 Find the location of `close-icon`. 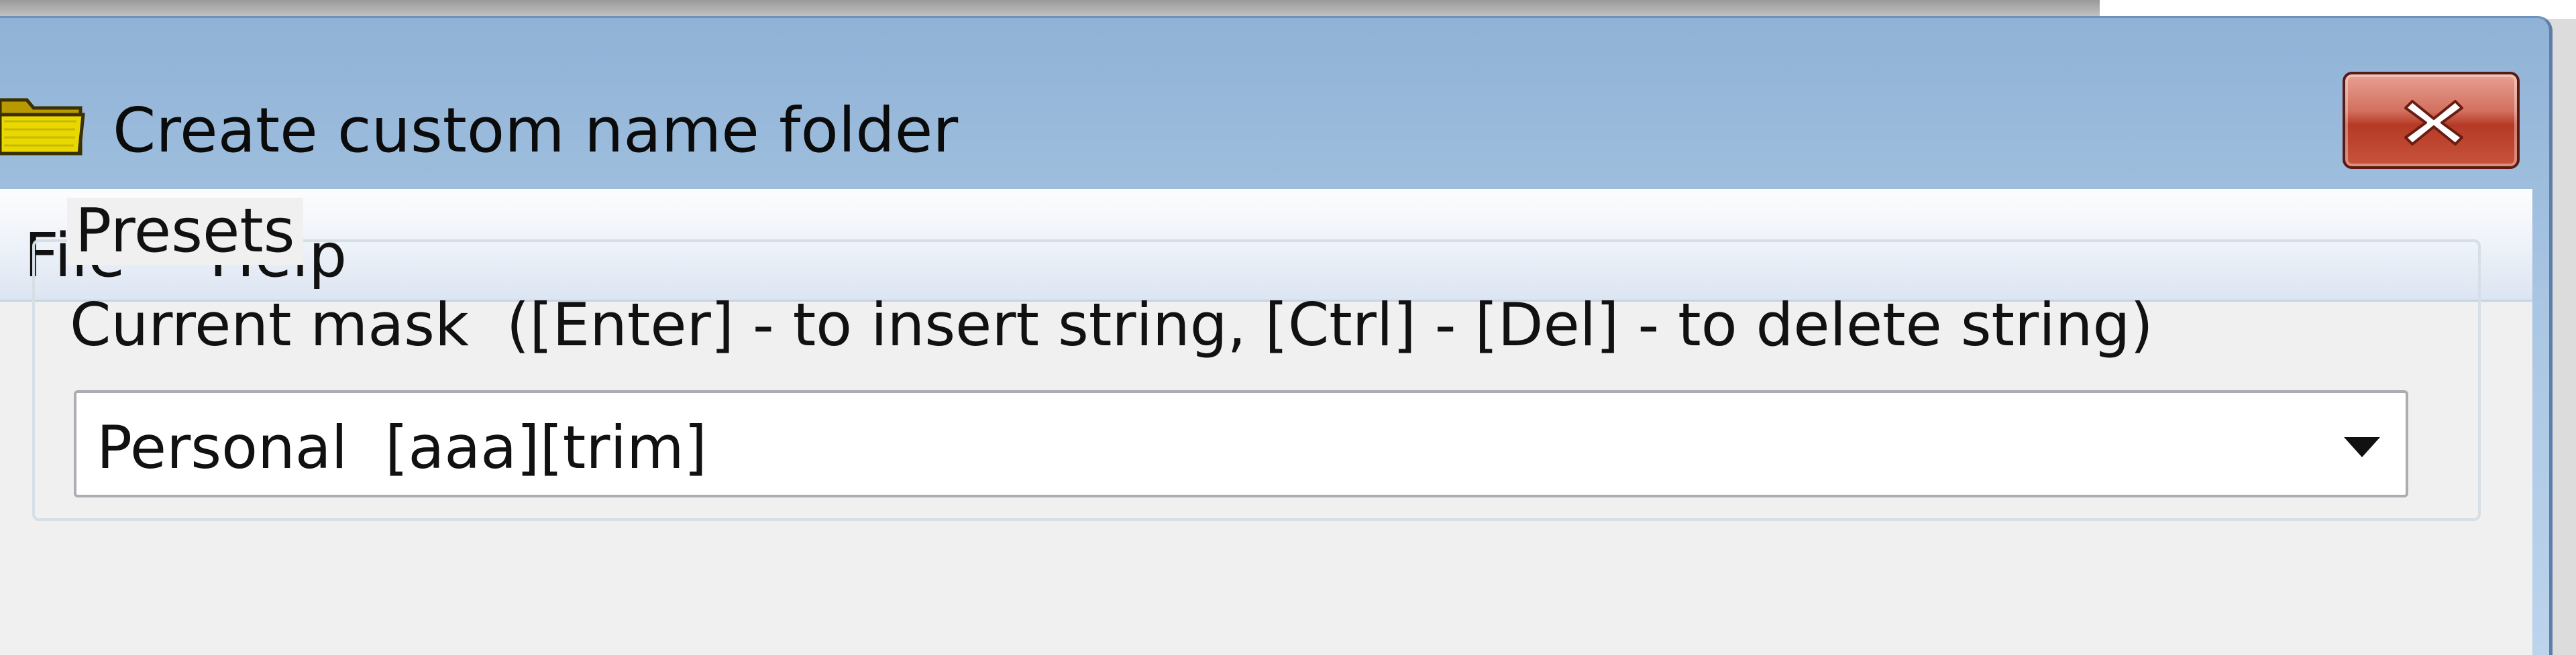

close-icon is located at coordinates (2433, 122).